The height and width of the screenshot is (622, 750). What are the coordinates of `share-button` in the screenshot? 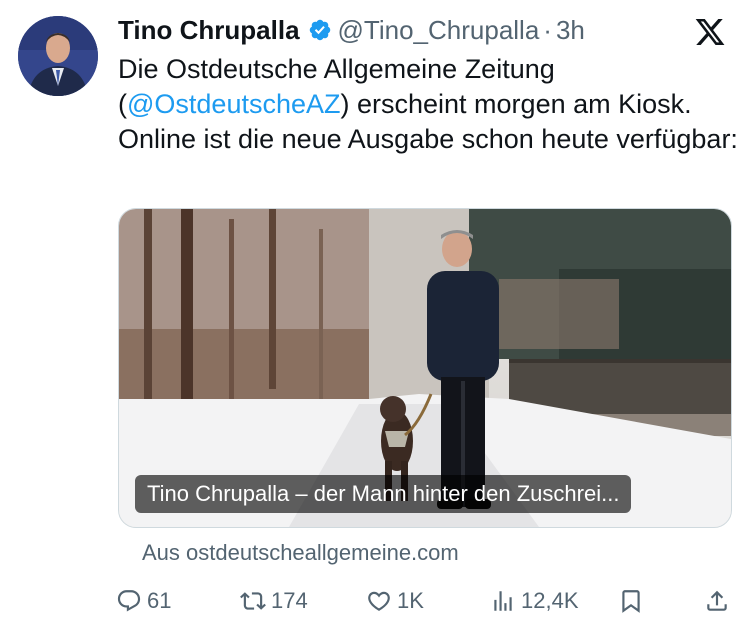 It's located at (719, 601).